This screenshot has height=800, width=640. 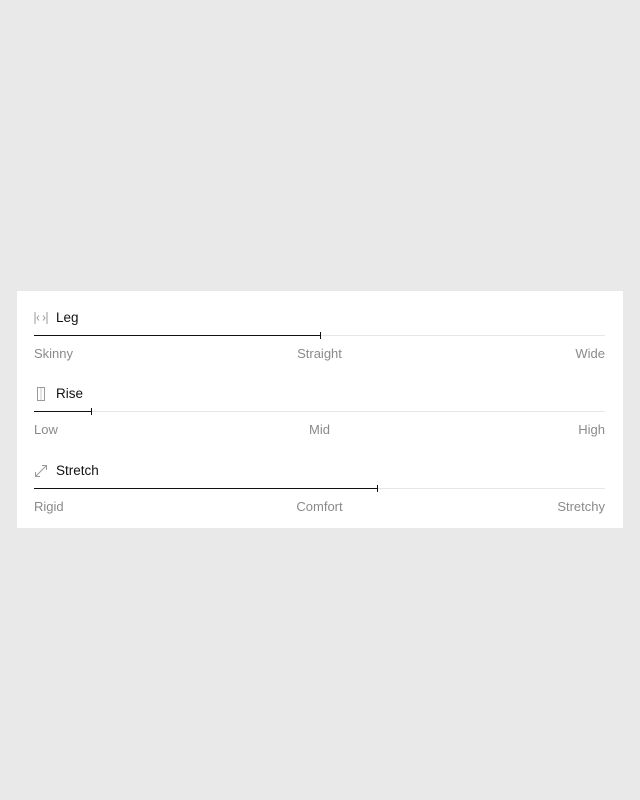 What do you see at coordinates (54, 353) in the screenshot?
I see `scale-low-label: Skinny` at bounding box center [54, 353].